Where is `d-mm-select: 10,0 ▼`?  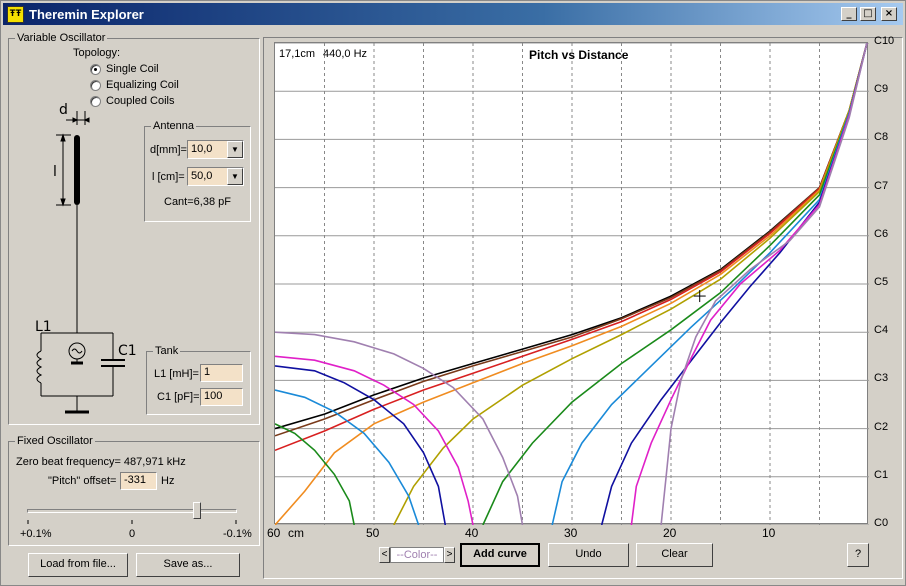 d-mm-select: 10,0 ▼ is located at coordinates (215, 149).